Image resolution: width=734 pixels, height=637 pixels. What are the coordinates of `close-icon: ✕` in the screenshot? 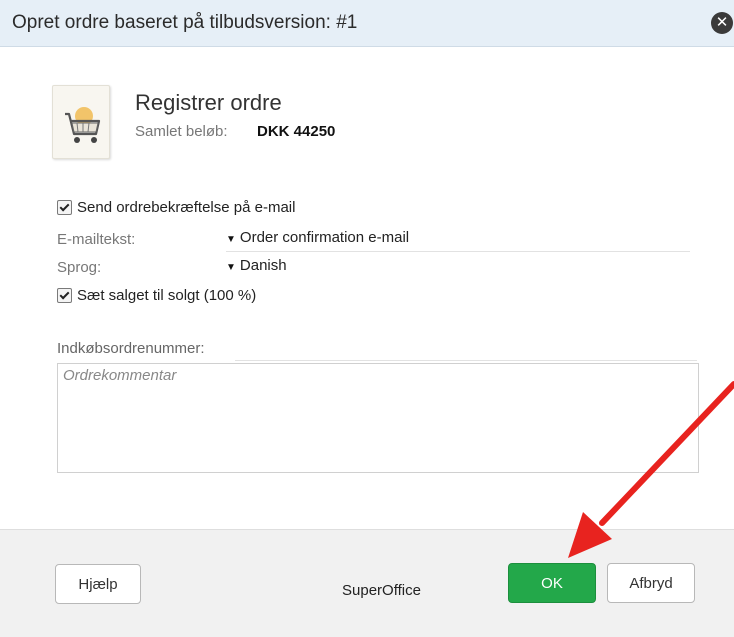 It's located at (722, 23).